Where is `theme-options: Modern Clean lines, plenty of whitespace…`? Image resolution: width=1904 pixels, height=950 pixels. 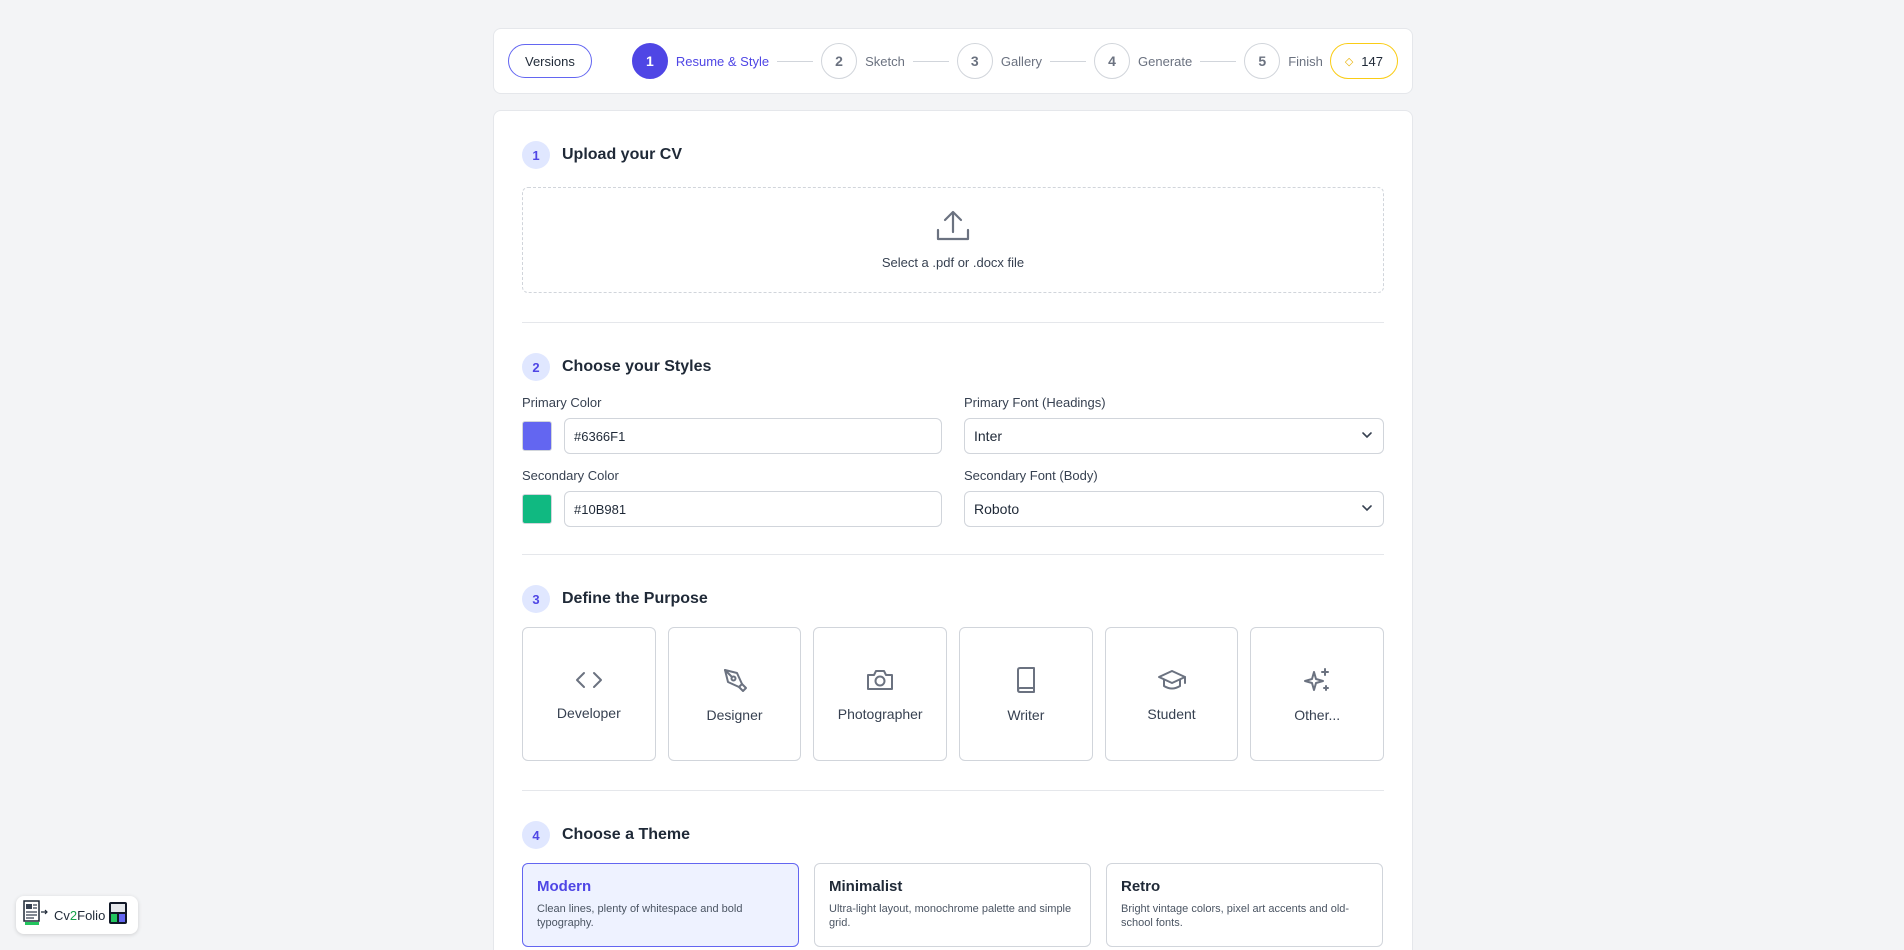 theme-options: Modern Clean lines, plenty of whitespace… is located at coordinates (953, 905).